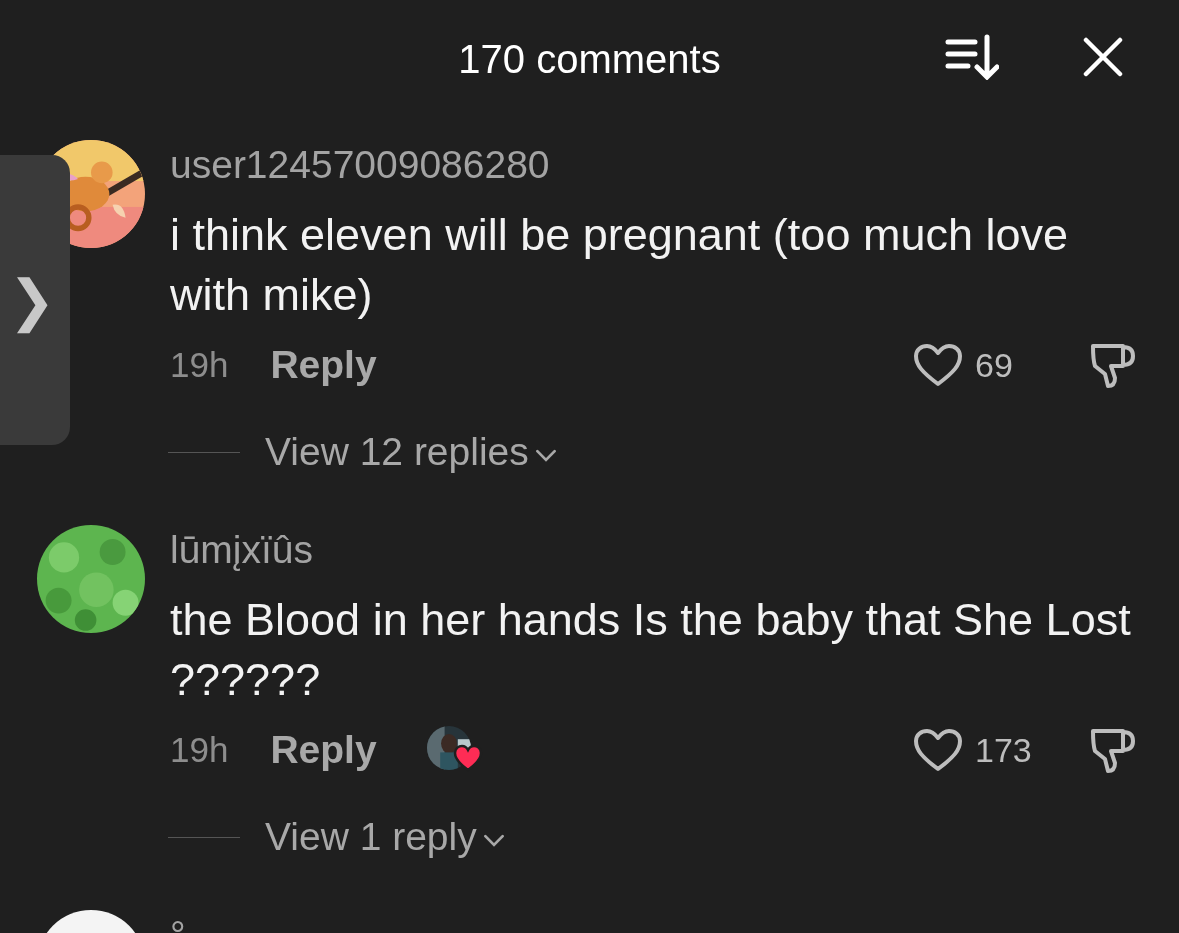 The height and width of the screenshot is (933, 1179). Describe the element at coordinates (651, 650) in the screenshot. I see `comment-text: the Blood in her hands Is the baby that She Lost ??????` at that location.